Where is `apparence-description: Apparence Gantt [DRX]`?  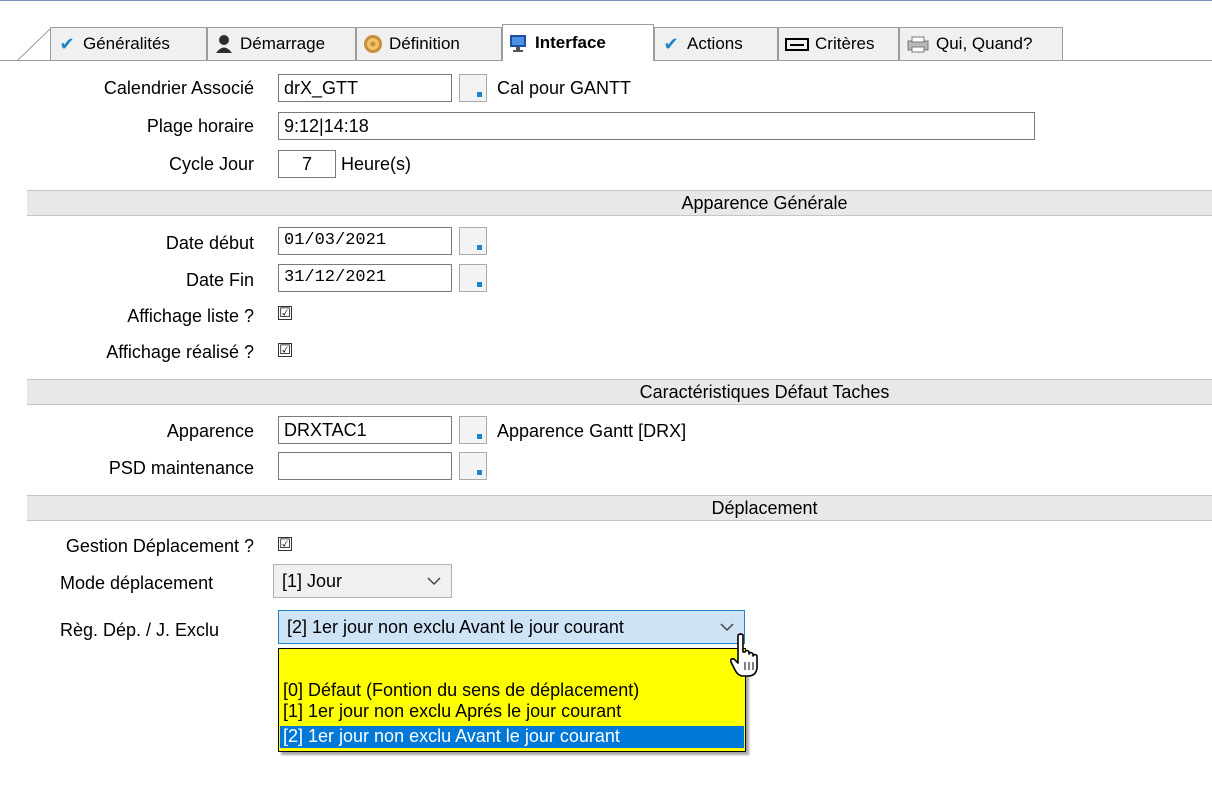
apparence-description: Apparence Gantt [DRX] is located at coordinates (592, 431).